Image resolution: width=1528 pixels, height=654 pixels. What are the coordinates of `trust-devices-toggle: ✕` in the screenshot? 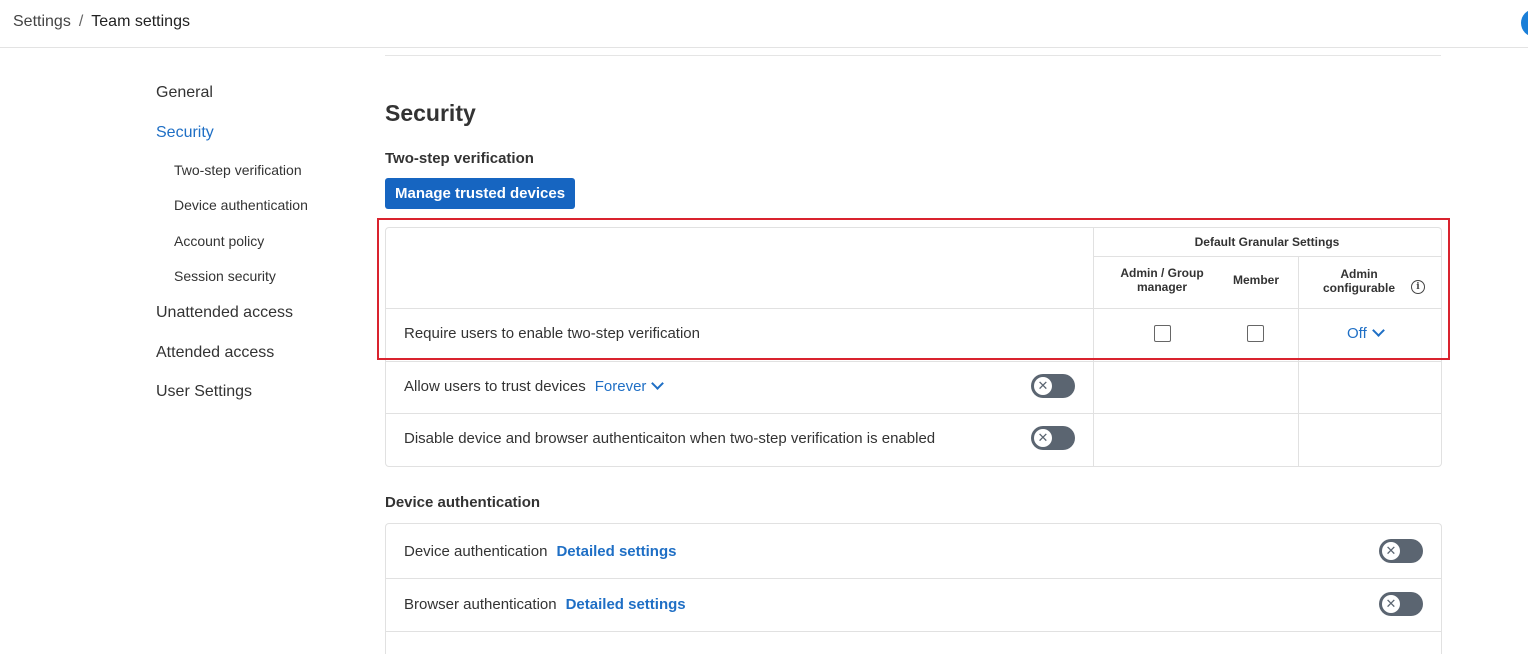 It's located at (1053, 386).